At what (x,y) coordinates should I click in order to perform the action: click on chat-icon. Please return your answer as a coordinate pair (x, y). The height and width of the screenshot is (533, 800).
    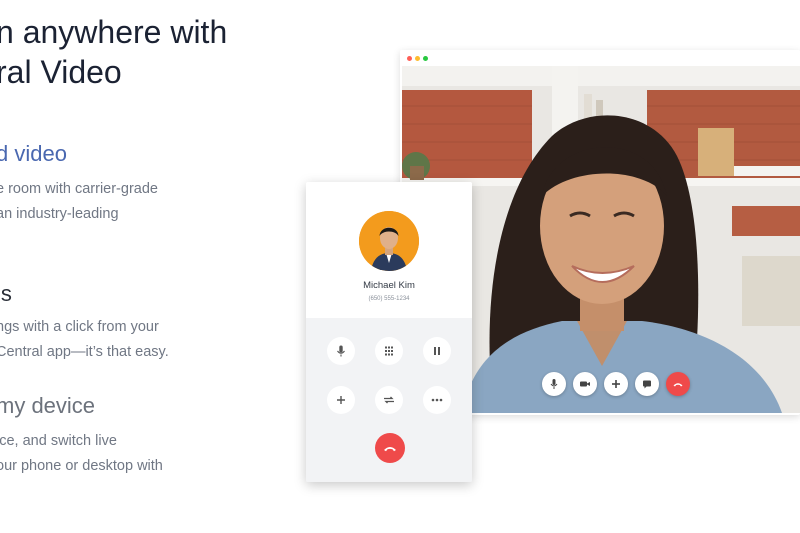
    Looking at the image, I should click on (647, 384).